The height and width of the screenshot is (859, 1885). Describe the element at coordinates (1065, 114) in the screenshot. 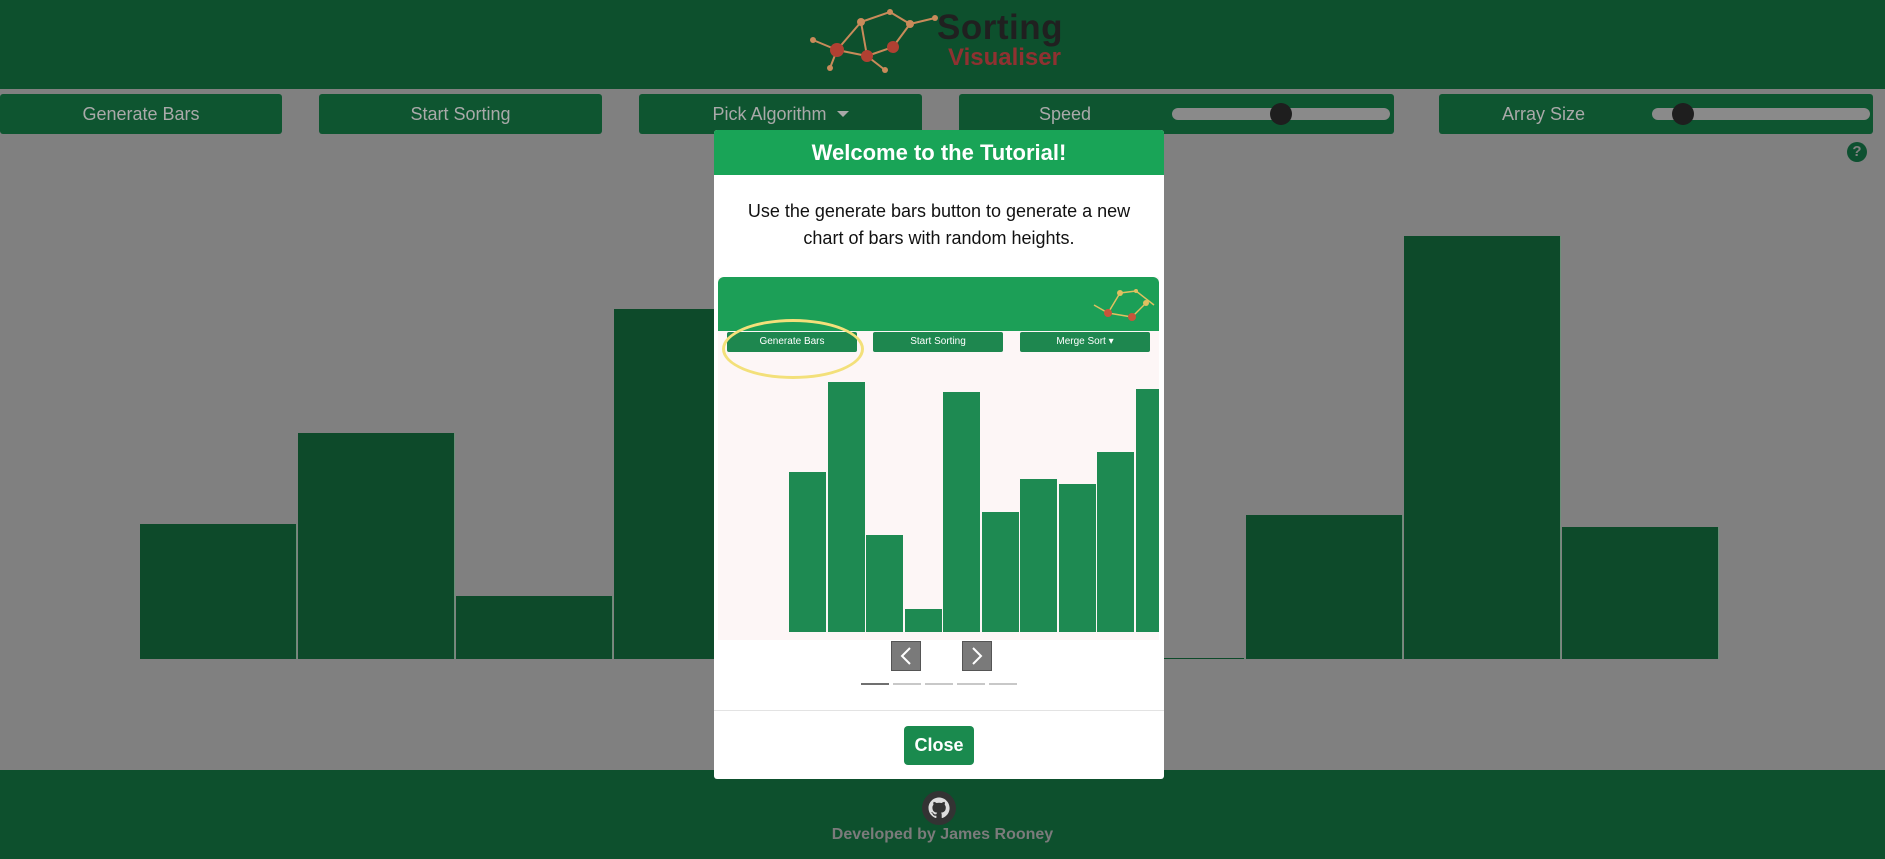

I see `speed-label: Speed` at that location.